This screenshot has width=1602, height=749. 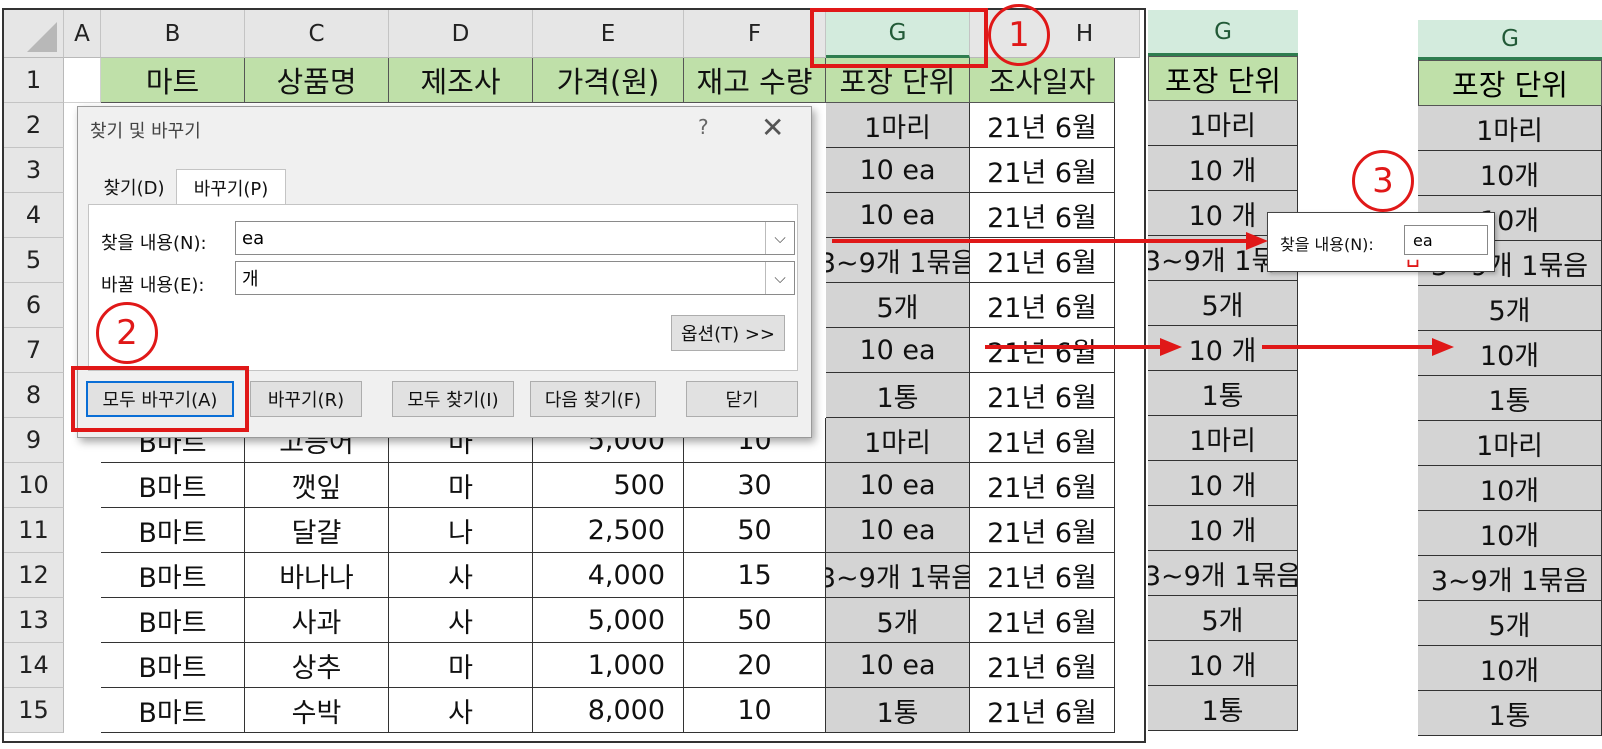 What do you see at coordinates (755, 710) in the screenshot?
I see `table-cell: 10` at bounding box center [755, 710].